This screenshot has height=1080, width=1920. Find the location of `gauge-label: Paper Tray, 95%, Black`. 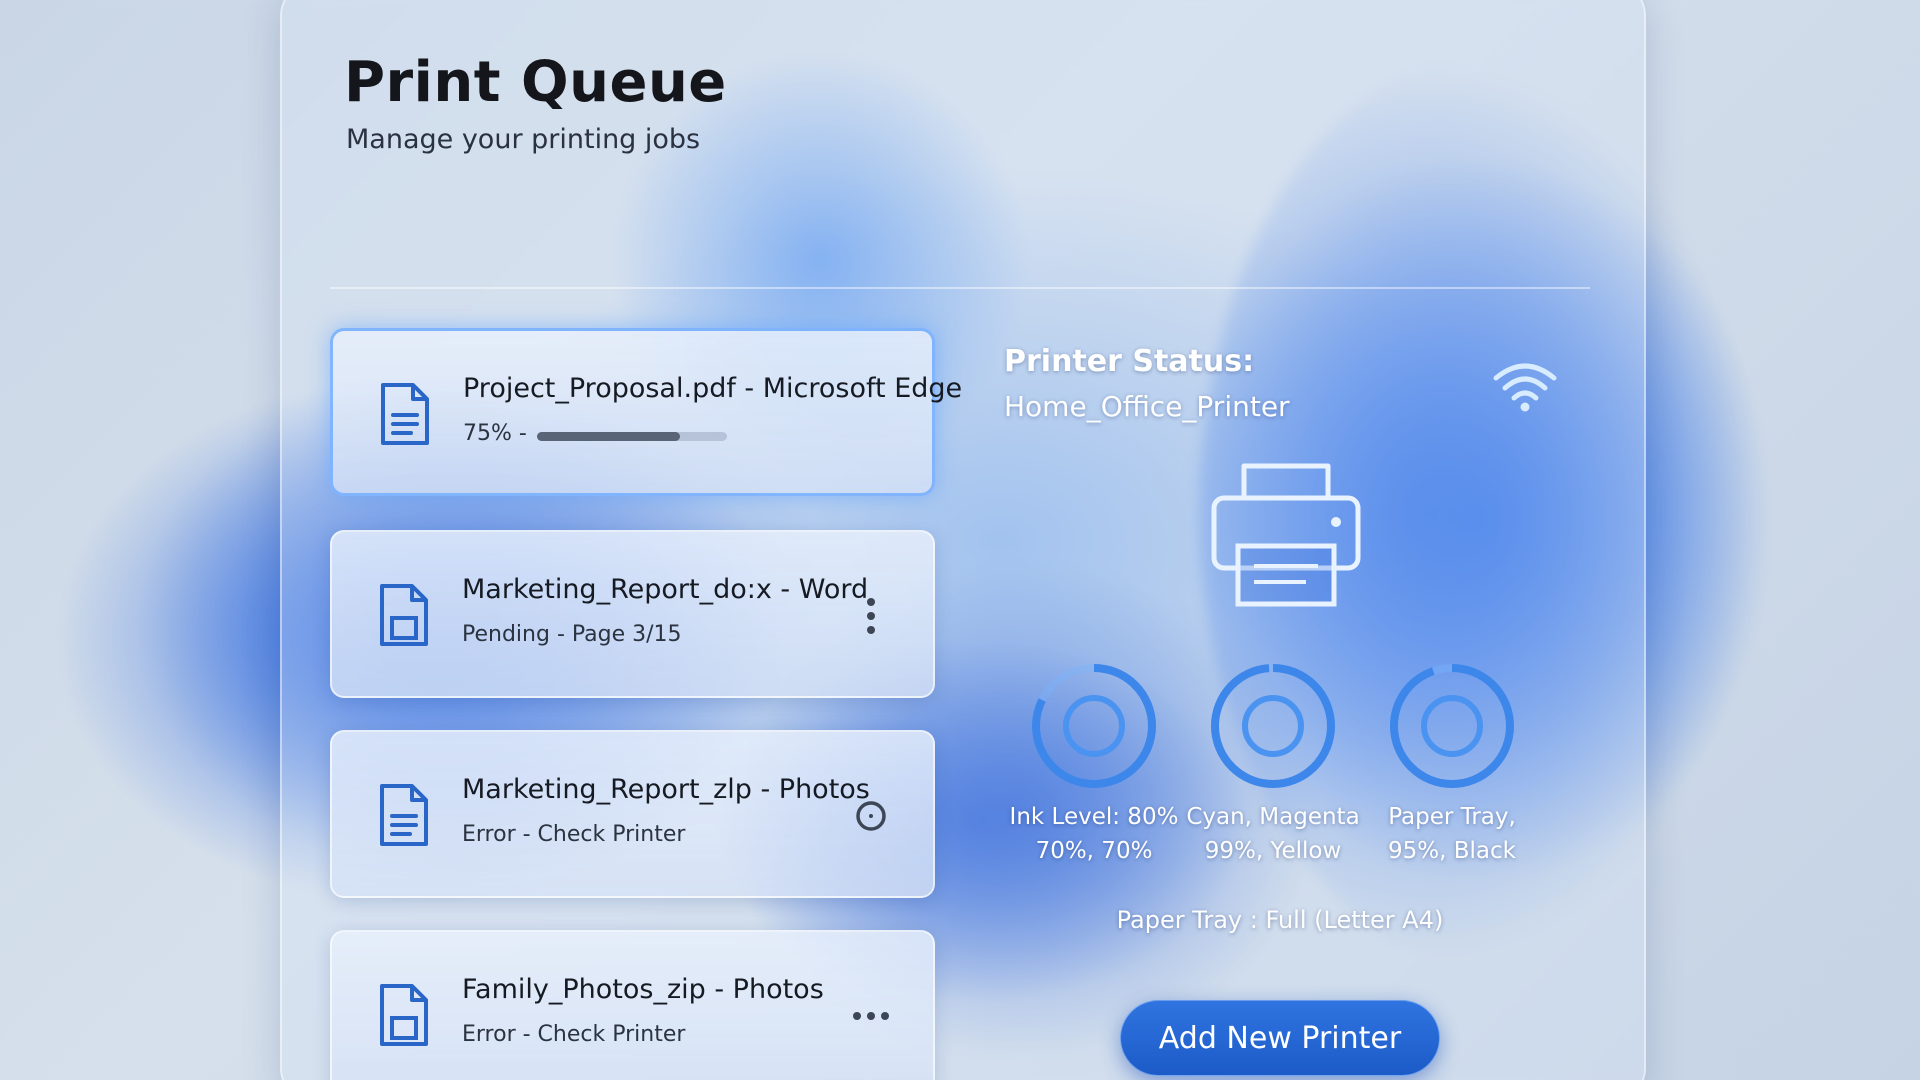

gauge-label: Paper Tray, 95%, Black is located at coordinates (1452, 834).